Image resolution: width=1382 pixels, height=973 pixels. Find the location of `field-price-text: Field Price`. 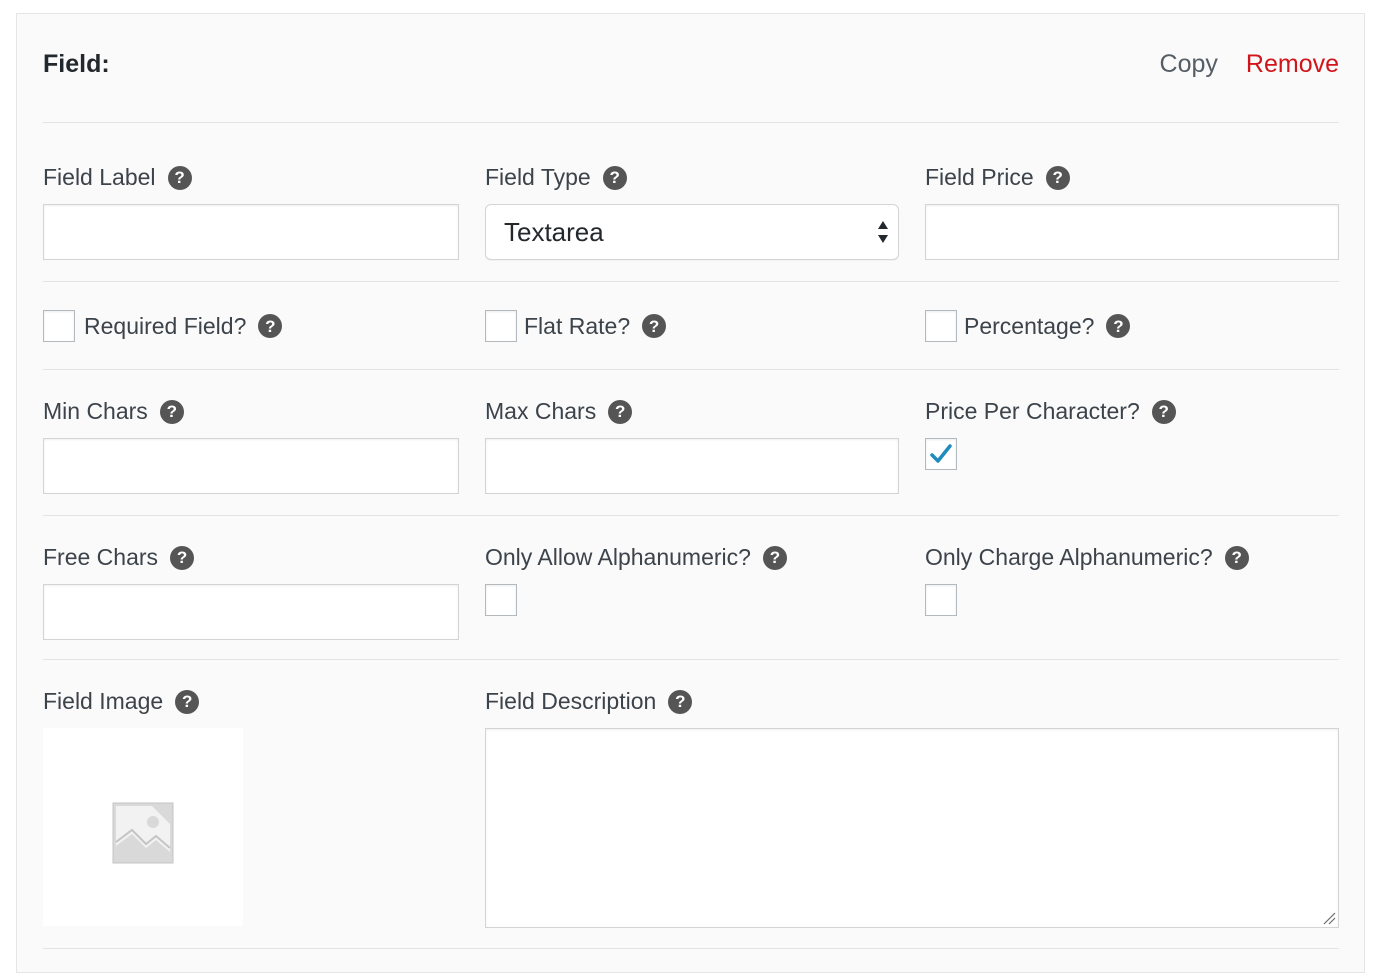

field-price-text: Field Price is located at coordinates (979, 177).